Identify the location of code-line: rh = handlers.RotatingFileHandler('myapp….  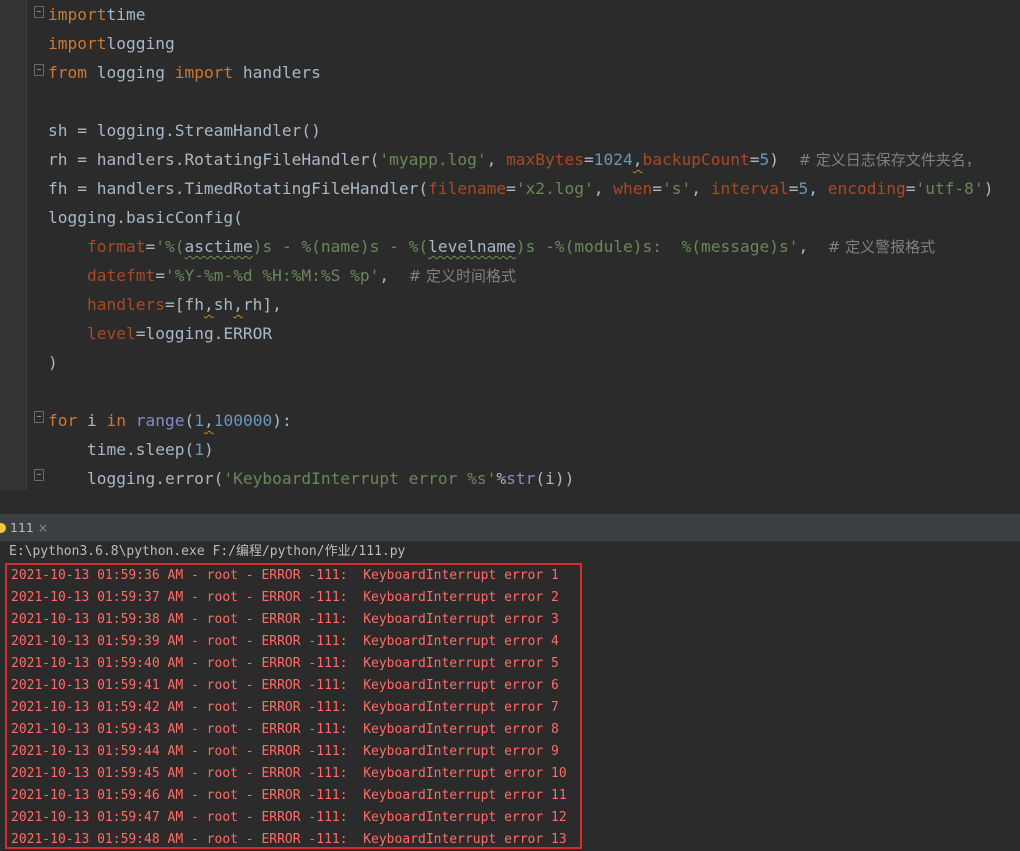
(514, 159).